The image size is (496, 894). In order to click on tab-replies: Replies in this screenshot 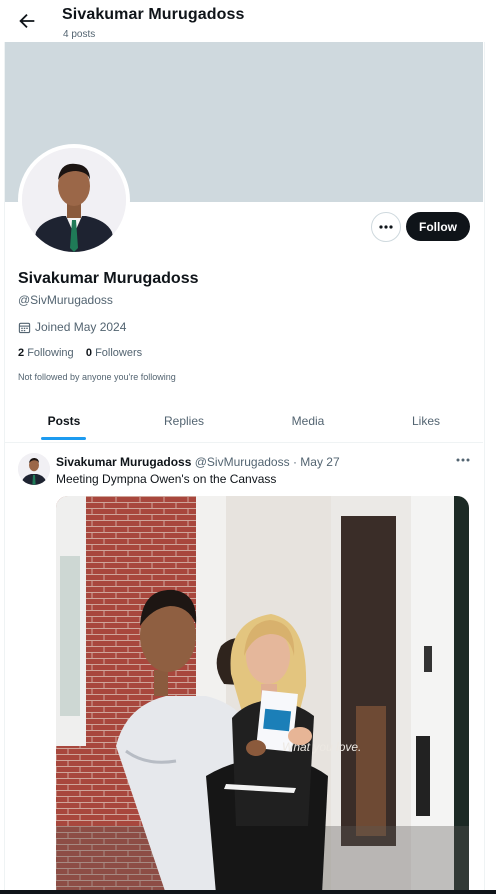, I will do `click(184, 421)`.